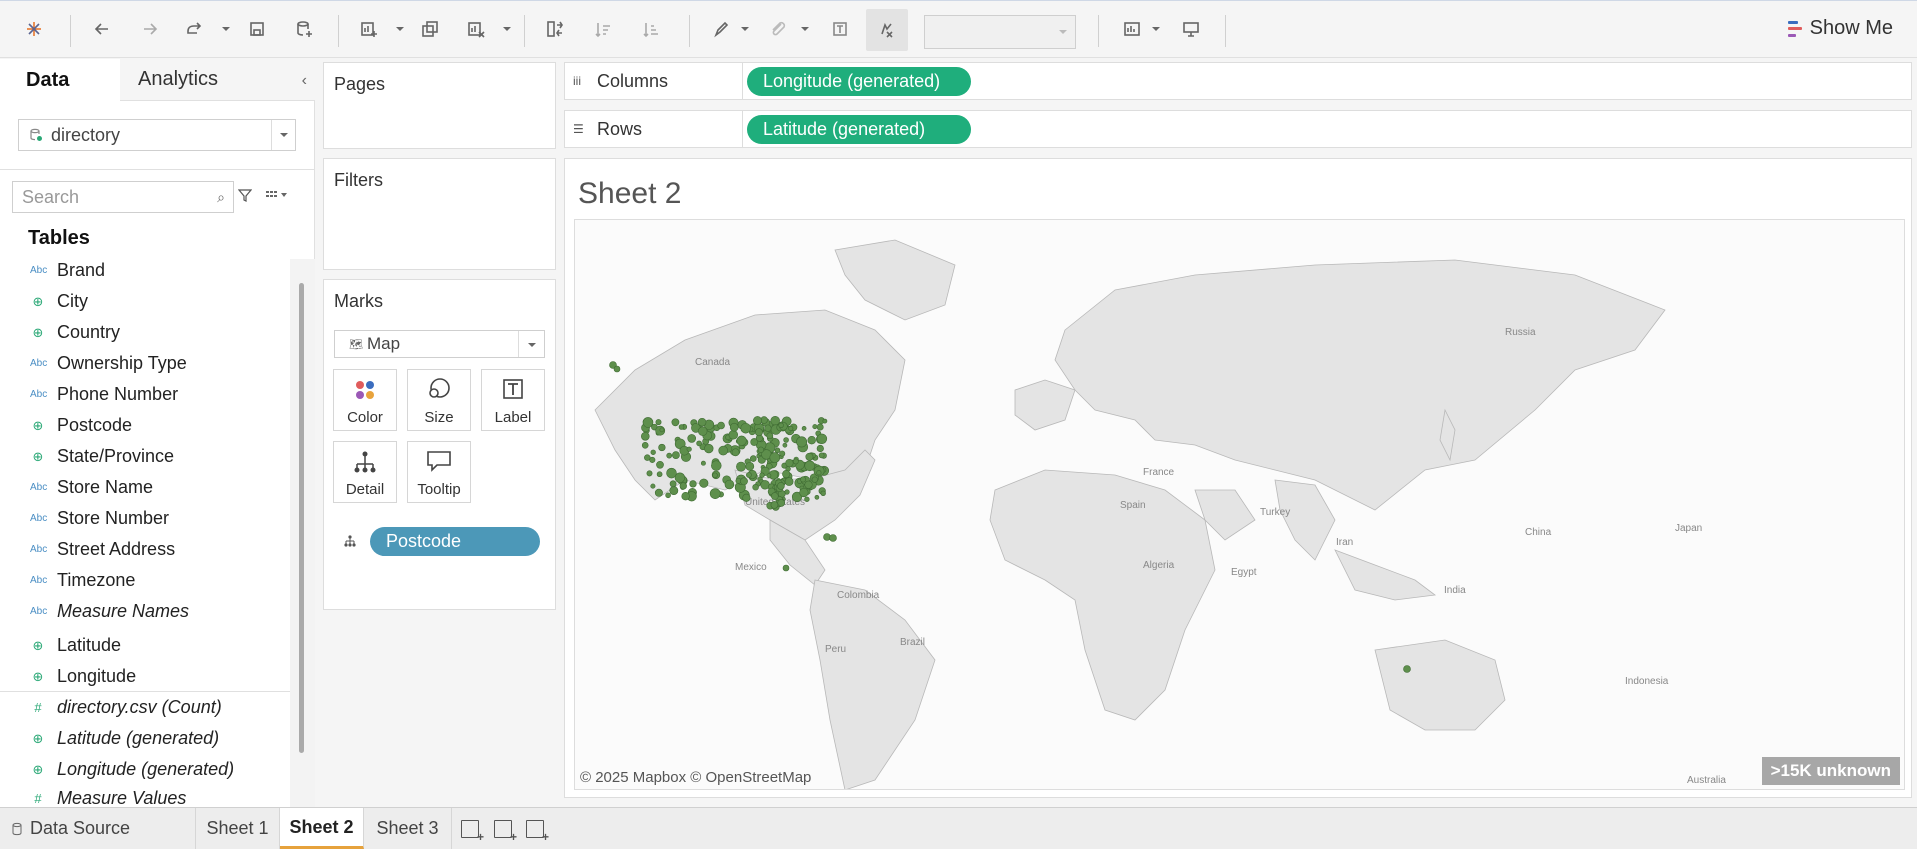 This screenshot has width=1917, height=849. Describe the element at coordinates (1191, 29) in the screenshot. I see `presentation-mode-icon` at that location.